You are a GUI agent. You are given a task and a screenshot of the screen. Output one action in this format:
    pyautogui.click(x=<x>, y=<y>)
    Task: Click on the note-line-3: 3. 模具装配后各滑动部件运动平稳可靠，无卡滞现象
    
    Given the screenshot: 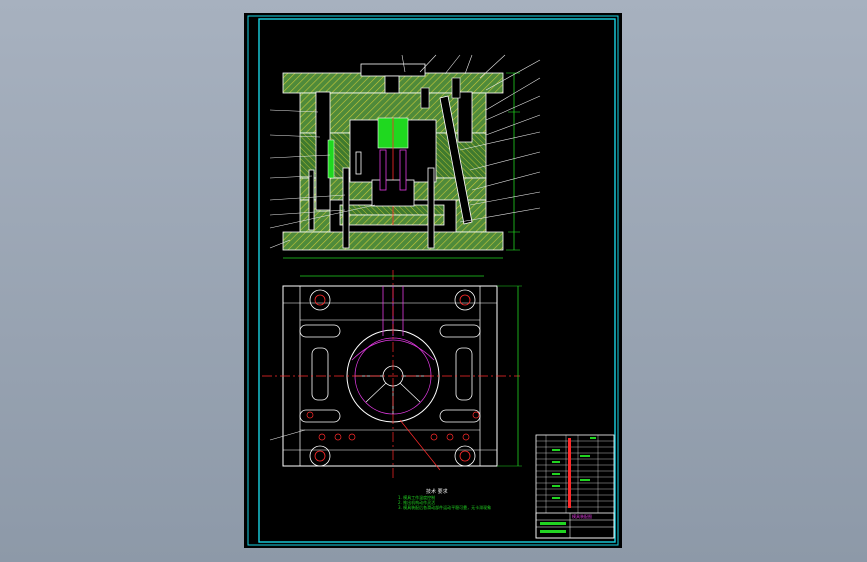 What is the action you would take?
    pyautogui.click(x=445, y=507)
    